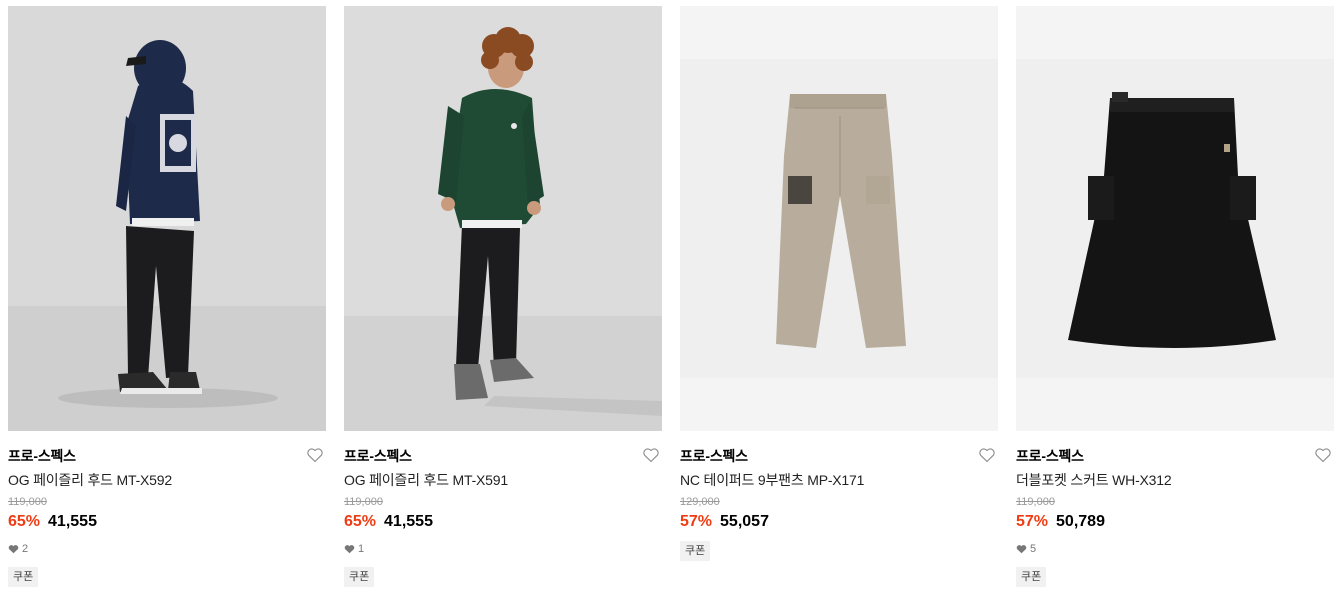 The height and width of the screenshot is (595, 1338). What do you see at coordinates (744, 521) in the screenshot?
I see `sale-price: 55,057` at bounding box center [744, 521].